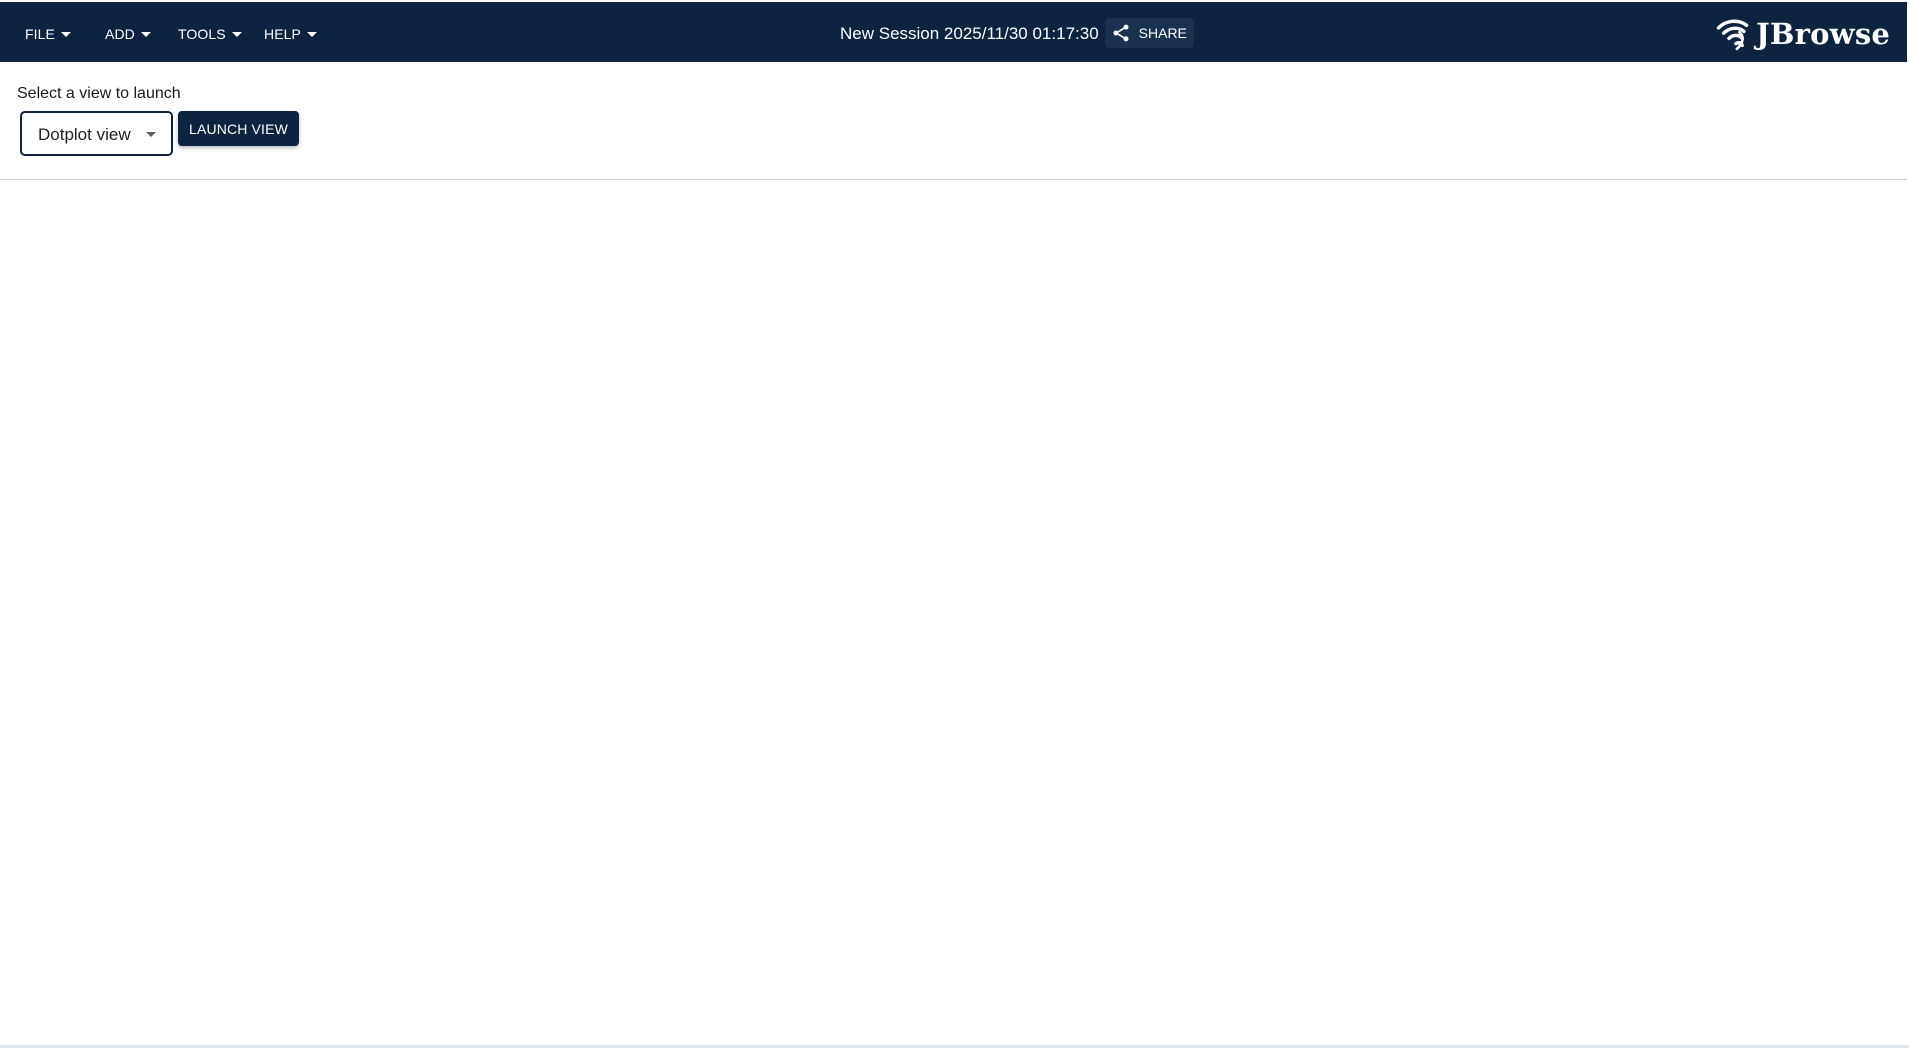 This screenshot has height=1048, width=1909. I want to click on jbrowse-logo-text: JBrowse, so click(1823, 33).